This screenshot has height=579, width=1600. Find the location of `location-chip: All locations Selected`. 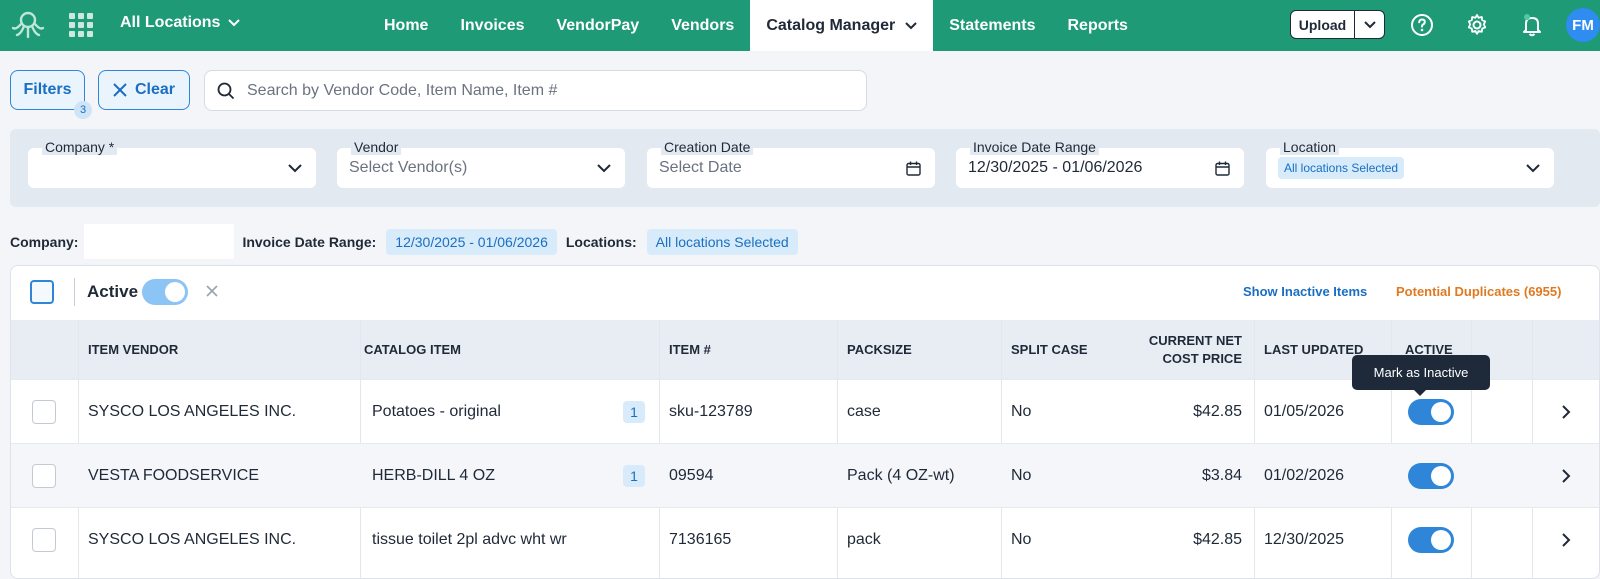

location-chip: All locations Selected is located at coordinates (1341, 168).